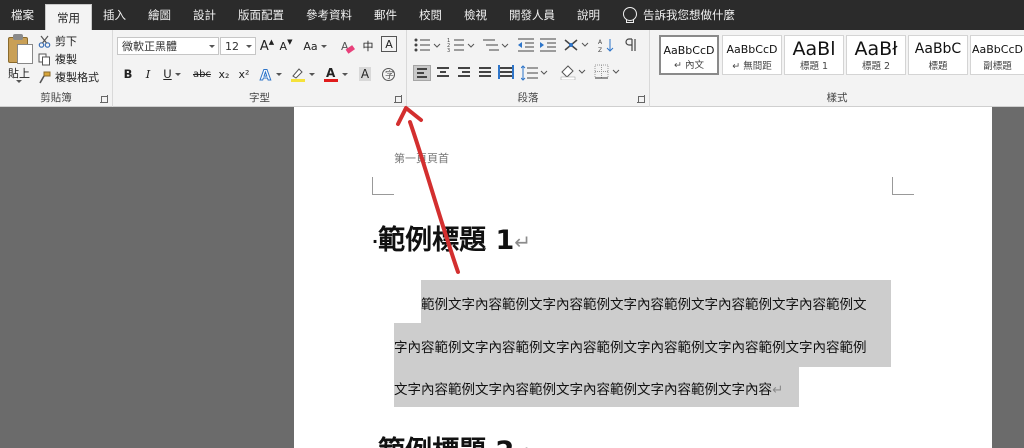 Image resolution: width=1024 pixels, height=448 pixels. Describe the element at coordinates (630, 346) in the screenshot. I see `body-text-line: 字內容範例文字內容範例文字內容範例文字內容範例文字內容範例文字內容範例` at that location.